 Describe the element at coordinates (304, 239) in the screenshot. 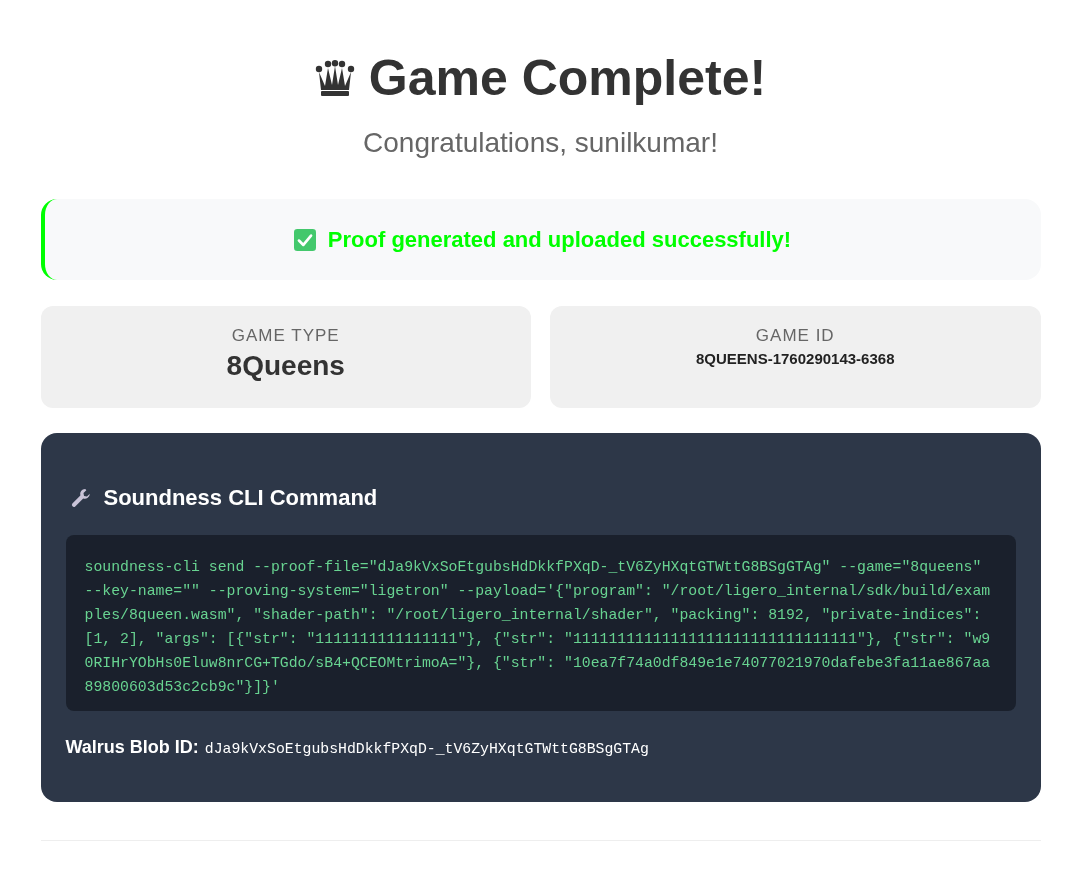

I see `checkbox-icon` at that location.